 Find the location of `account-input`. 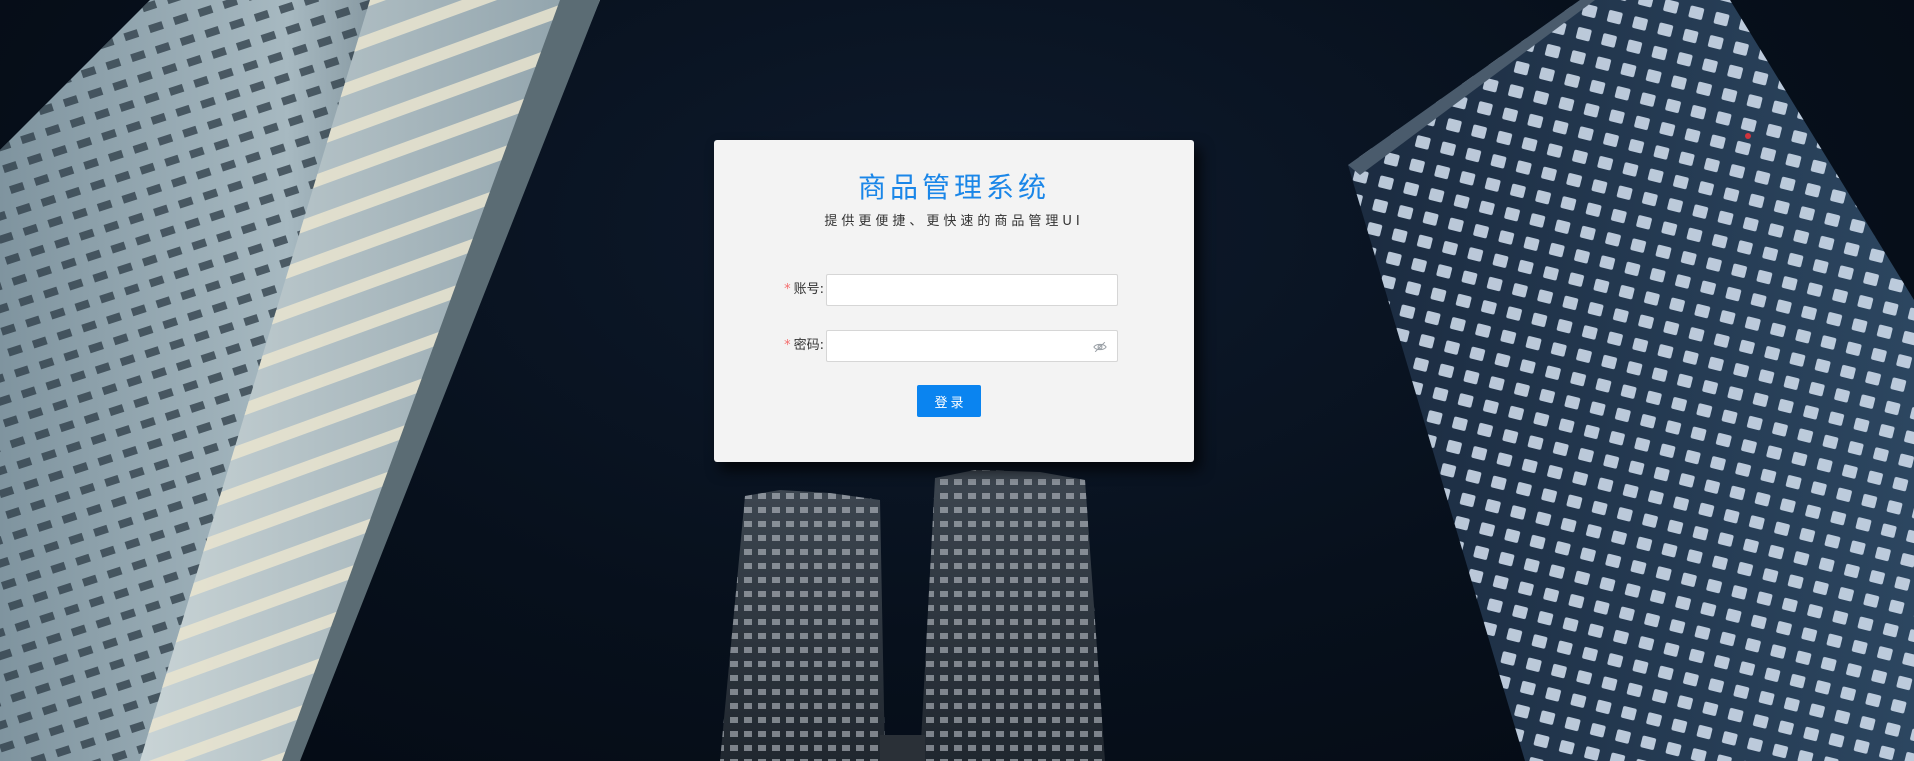

account-input is located at coordinates (972, 290).